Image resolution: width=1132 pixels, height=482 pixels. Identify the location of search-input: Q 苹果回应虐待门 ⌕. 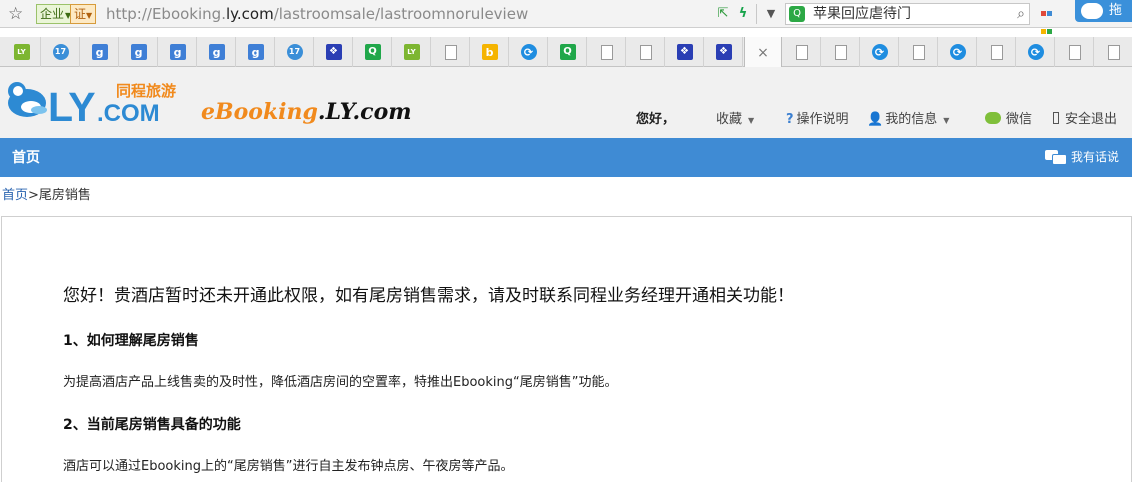
(907, 14).